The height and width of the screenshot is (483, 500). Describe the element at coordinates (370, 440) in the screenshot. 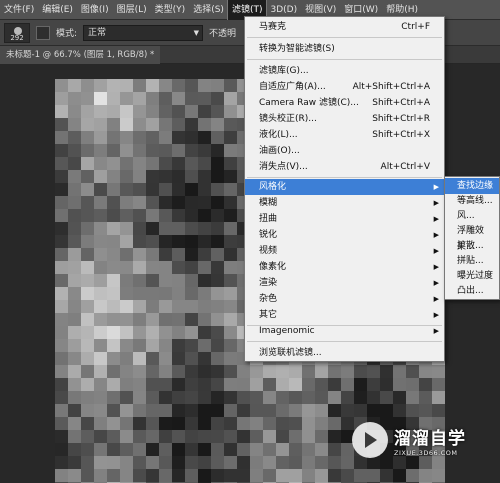

I see `play-logo-icon` at that location.